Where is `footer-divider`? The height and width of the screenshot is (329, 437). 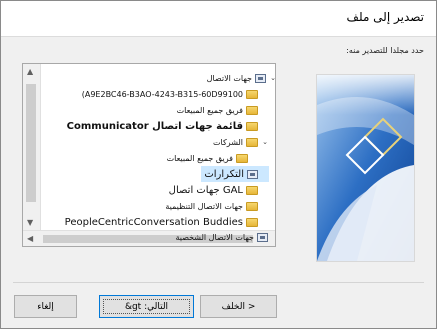
footer-divider is located at coordinates (218, 282).